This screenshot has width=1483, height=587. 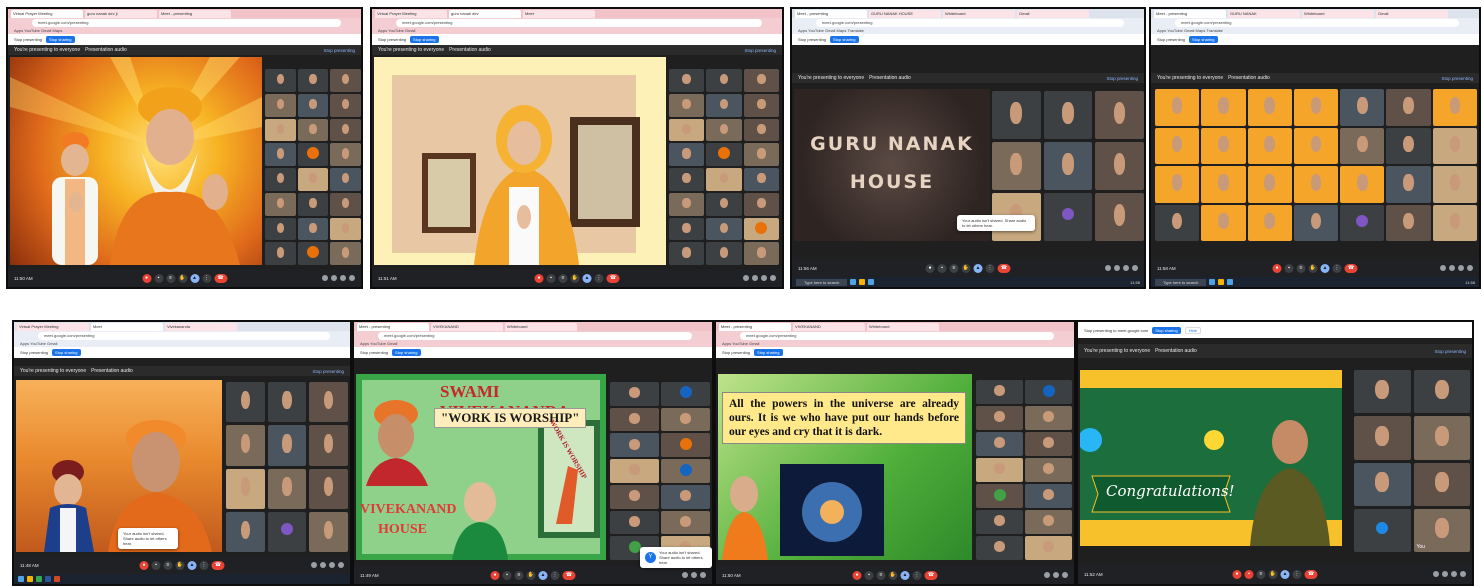 What do you see at coordinates (1441, 530) in the screenshot?
I see `self-view-tile: You` at bounding box center [1441, 530].